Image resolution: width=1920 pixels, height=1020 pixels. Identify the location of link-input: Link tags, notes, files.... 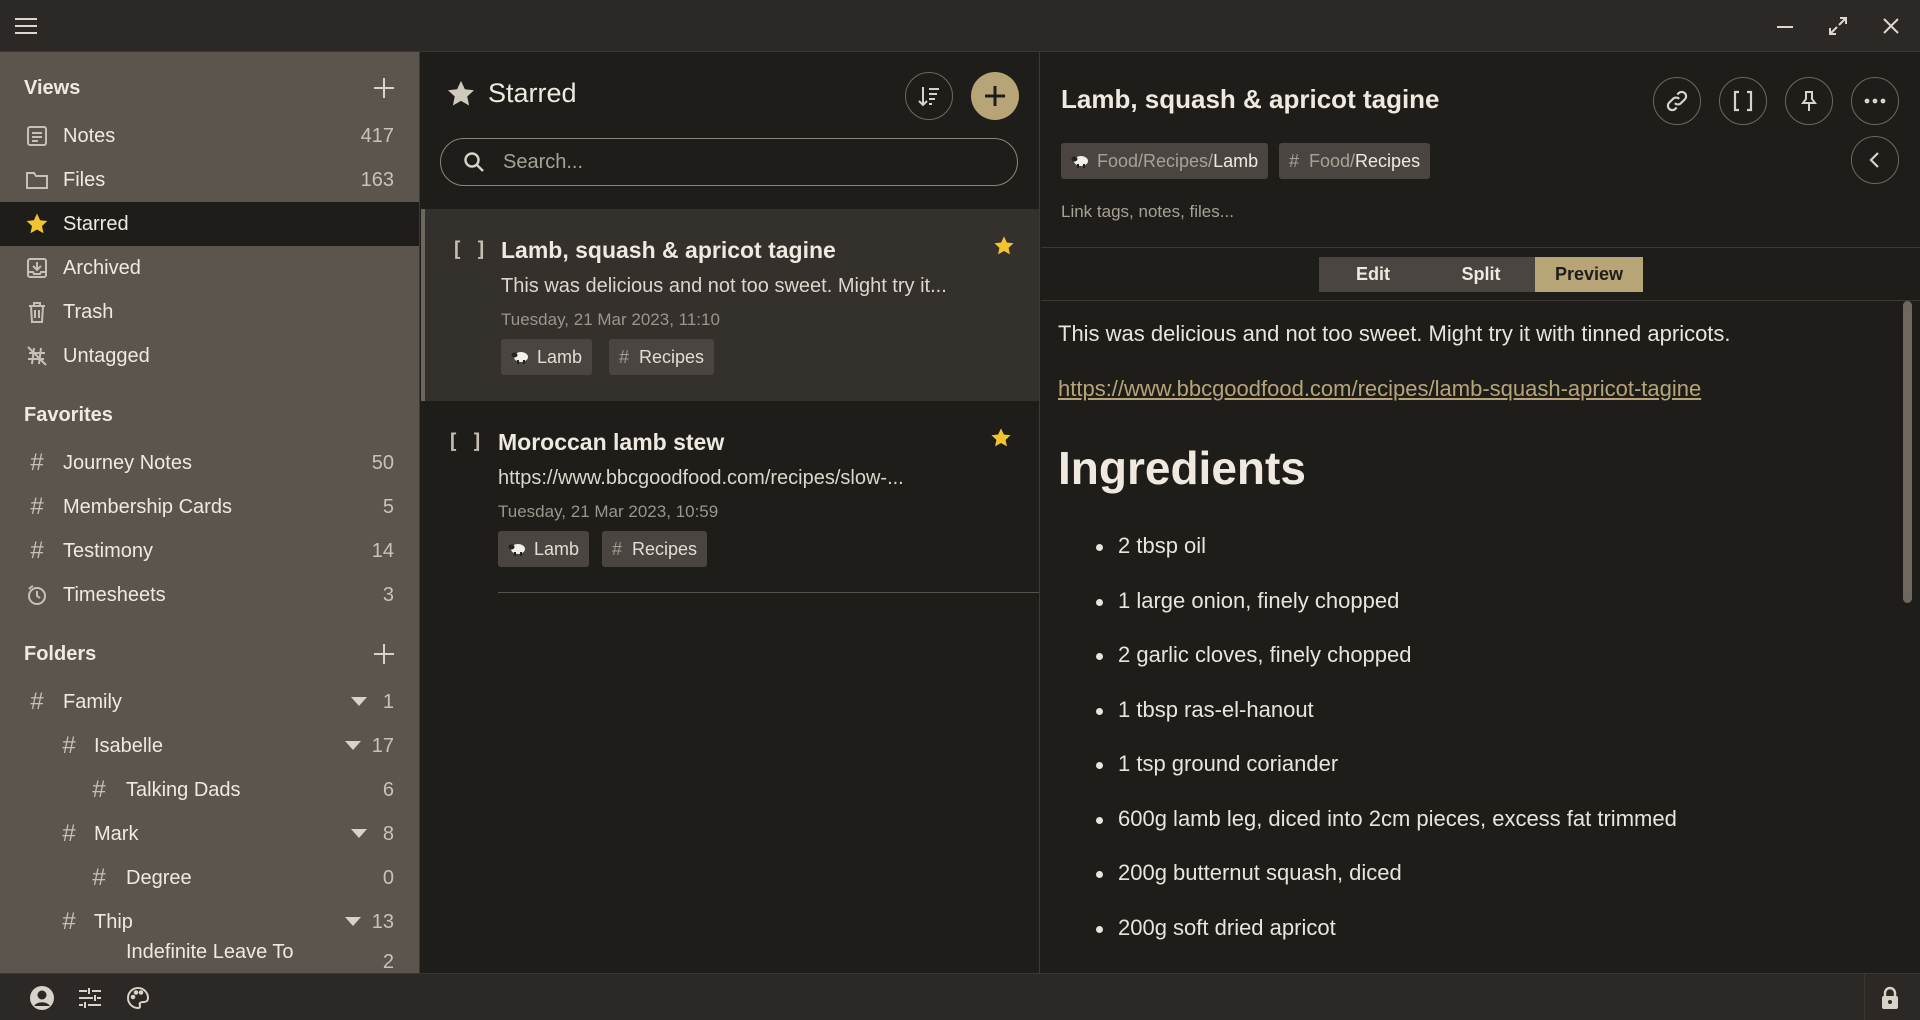
(1147, 212).